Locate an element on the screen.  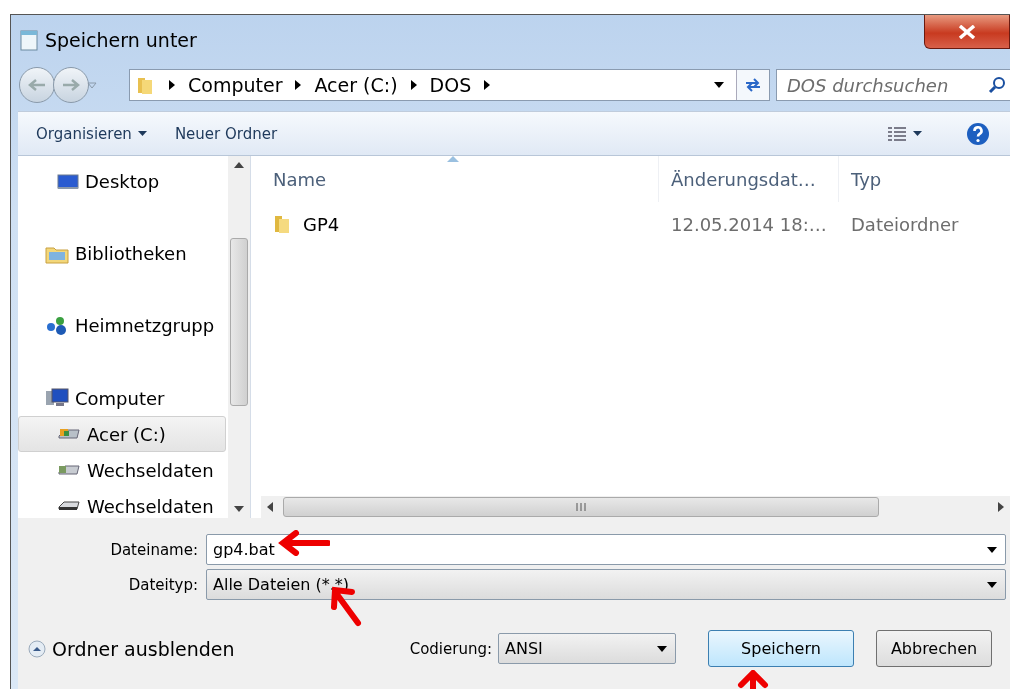
column-header: Name is located at coordinates (460, 179).